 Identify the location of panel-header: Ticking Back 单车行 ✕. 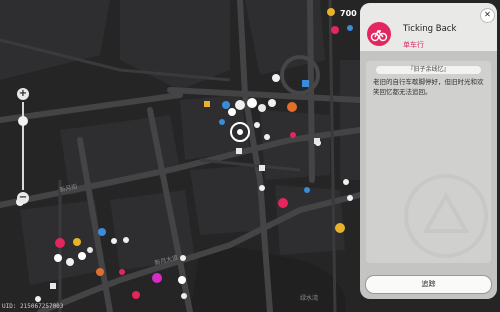
(428, 27).